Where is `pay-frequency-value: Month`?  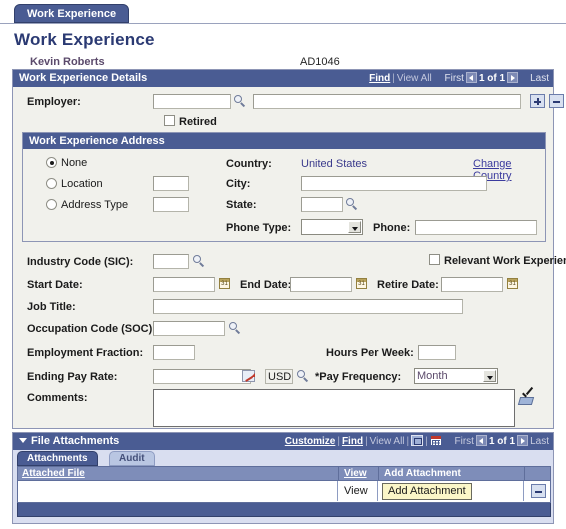 pay-frequency-value: Month is located at coordinates (432, 376).